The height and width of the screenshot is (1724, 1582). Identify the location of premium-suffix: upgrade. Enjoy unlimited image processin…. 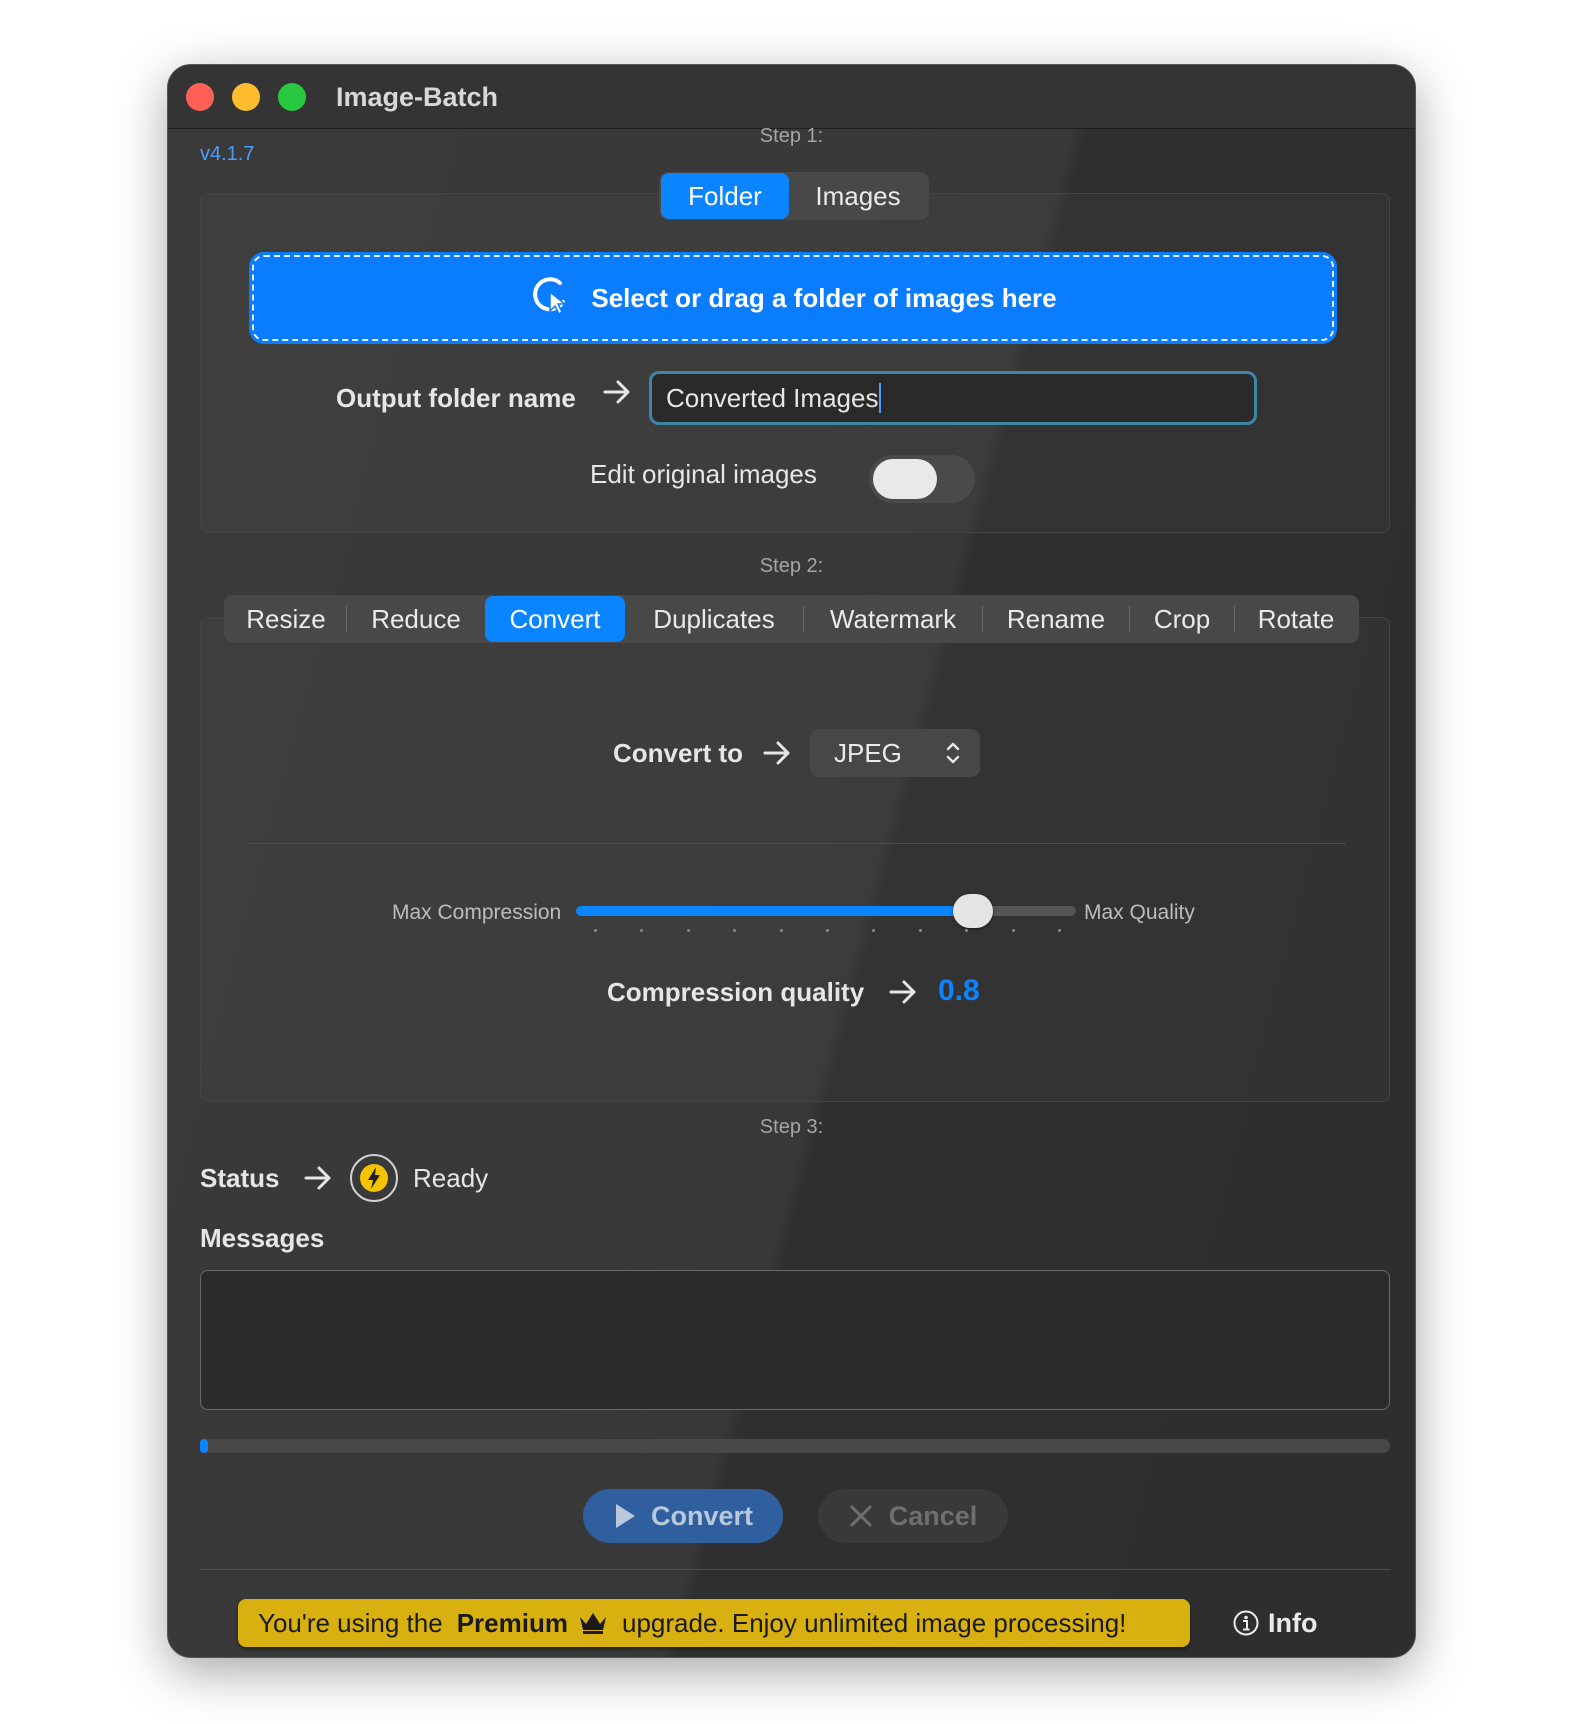
(874, 1622).